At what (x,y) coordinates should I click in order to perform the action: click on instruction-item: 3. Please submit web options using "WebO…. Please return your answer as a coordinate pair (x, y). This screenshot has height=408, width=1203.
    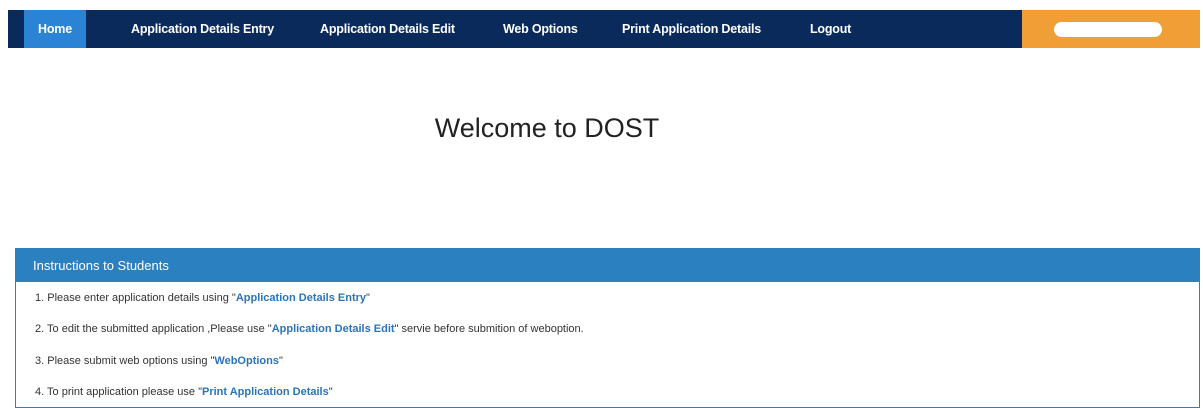
    Looking at the image, I should click on (159, 361).